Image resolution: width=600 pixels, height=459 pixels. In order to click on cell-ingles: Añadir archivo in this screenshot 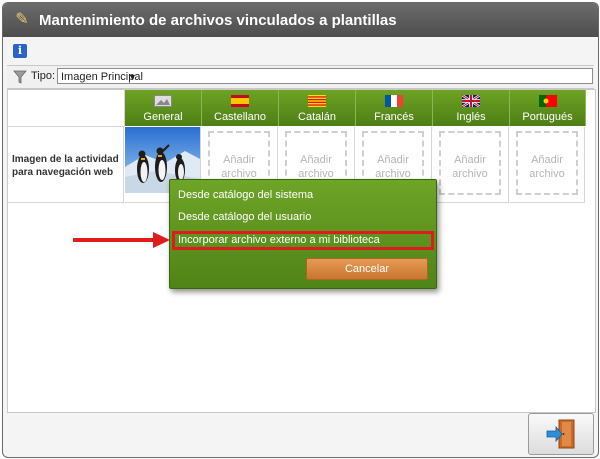, I will do `click(471, 165)`.